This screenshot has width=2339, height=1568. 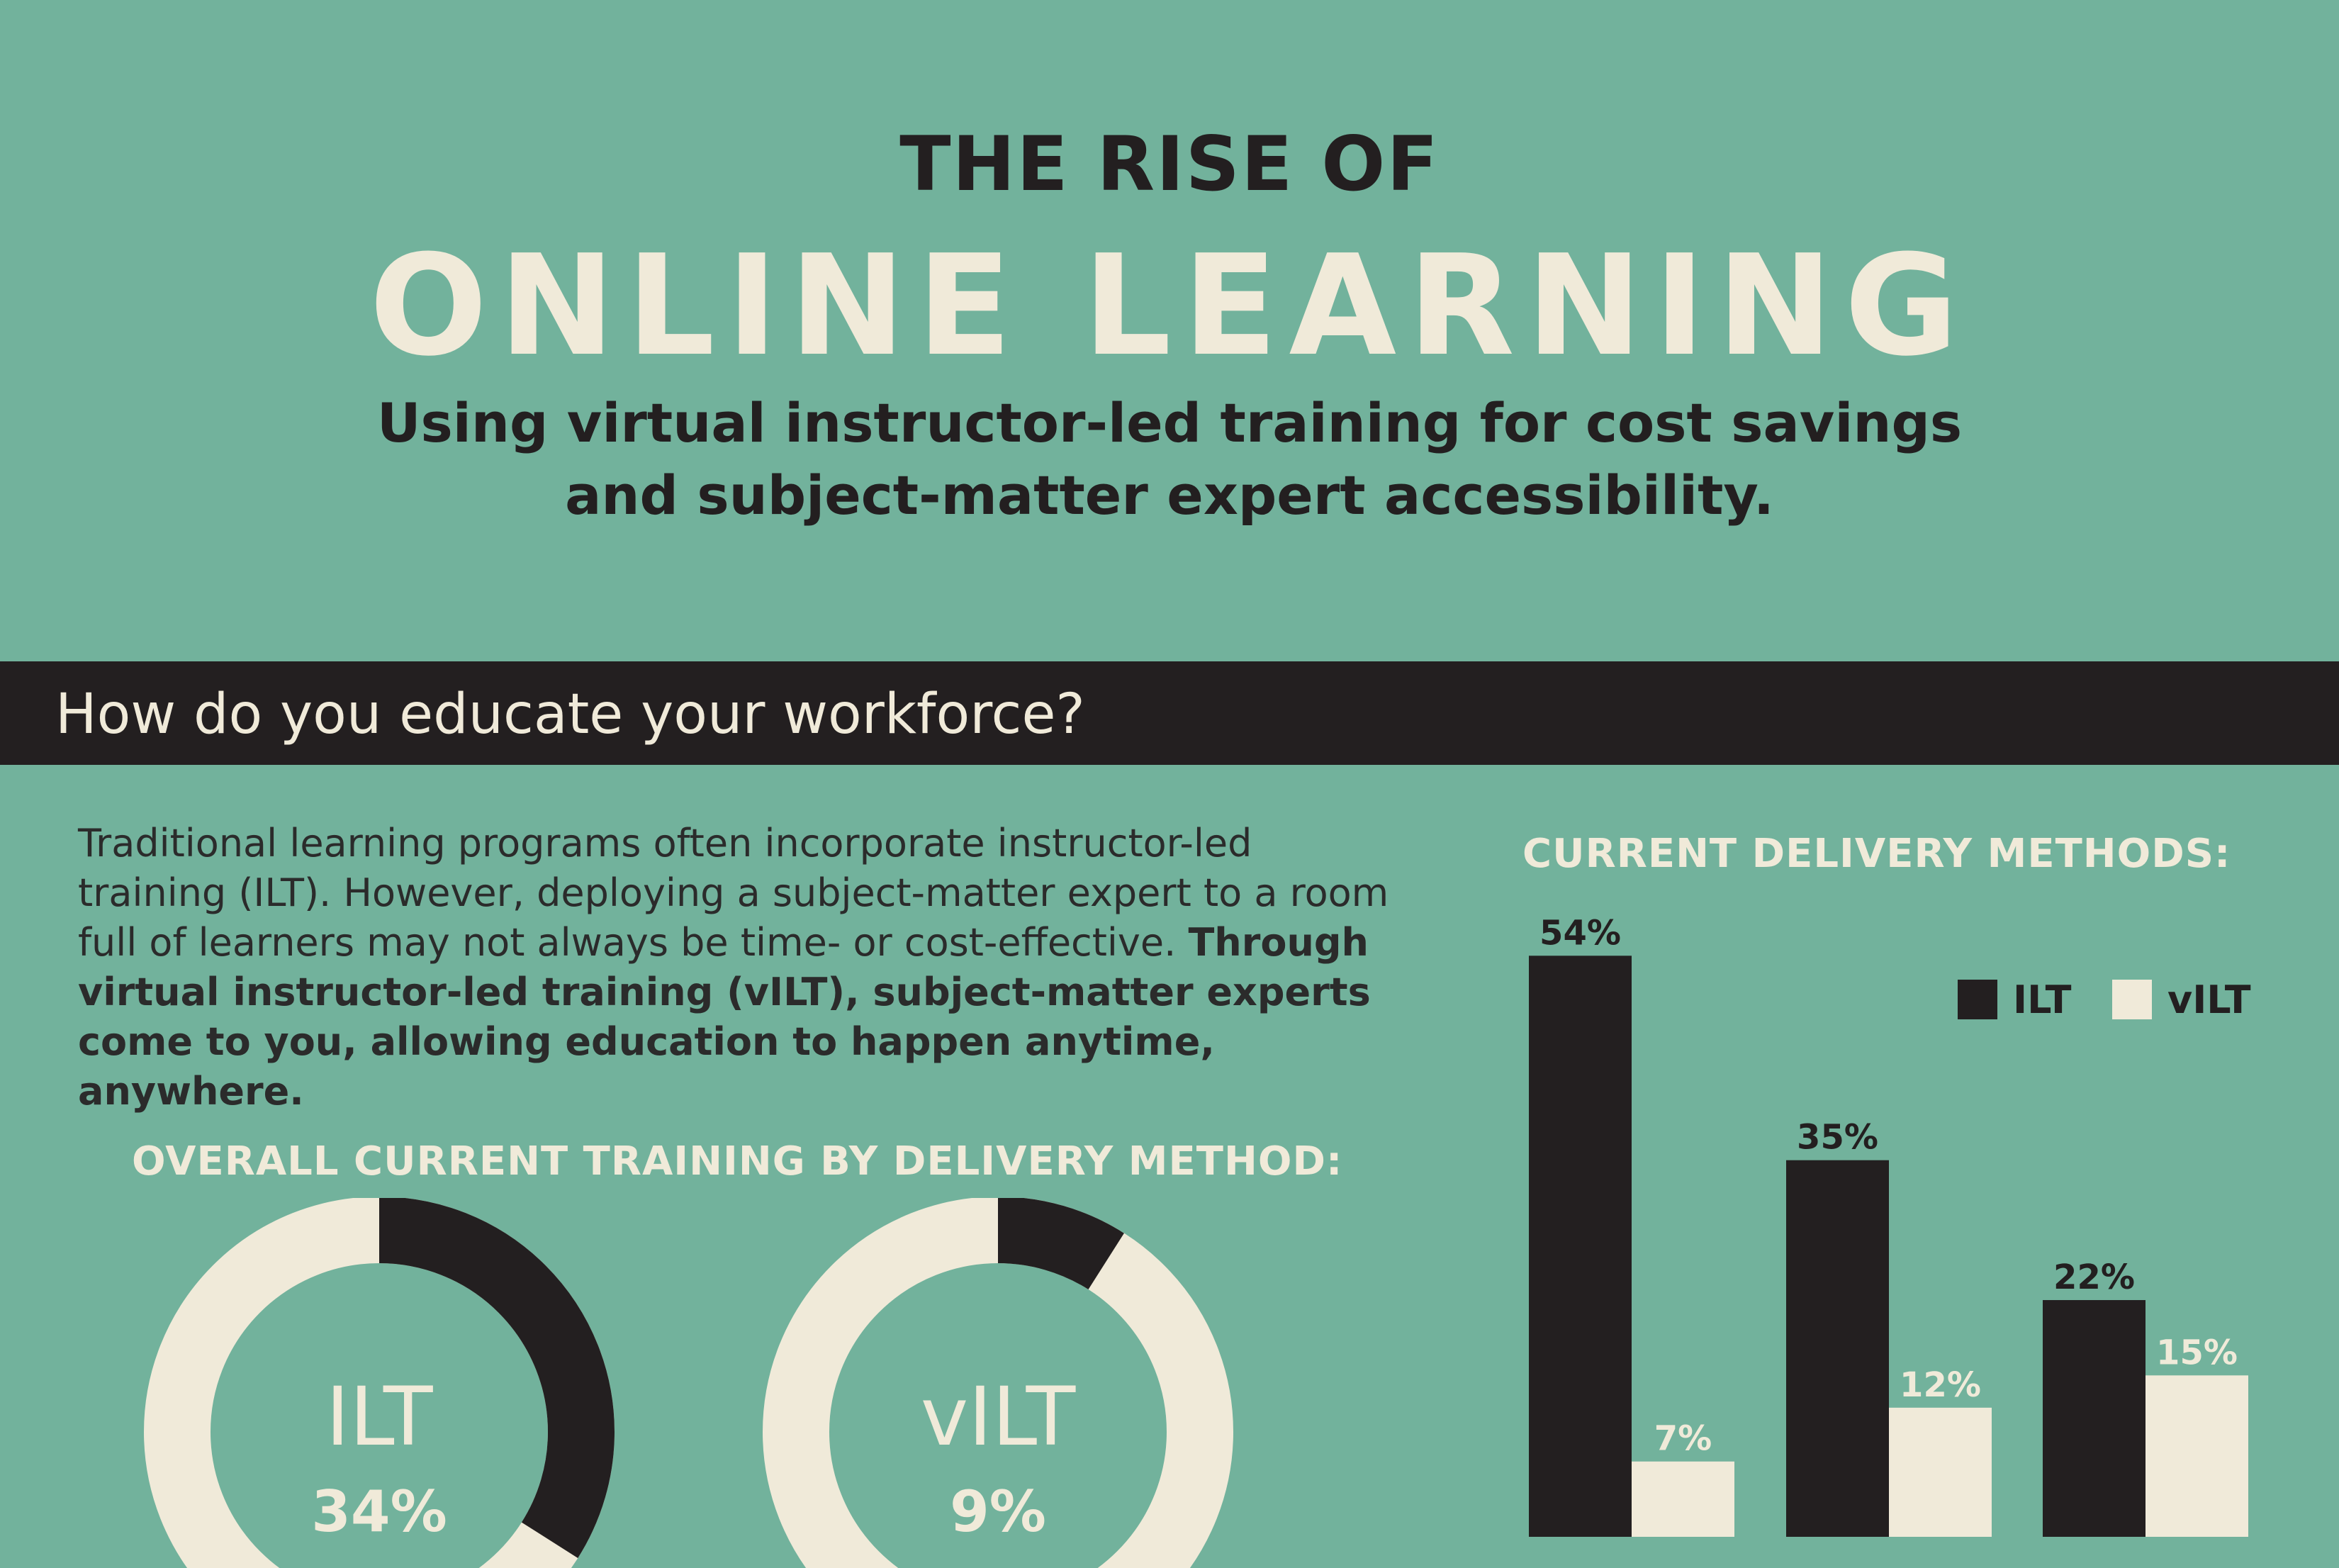 I want to click on bar-label-vilt-0: 7%, so click(x=1683, y=1439).